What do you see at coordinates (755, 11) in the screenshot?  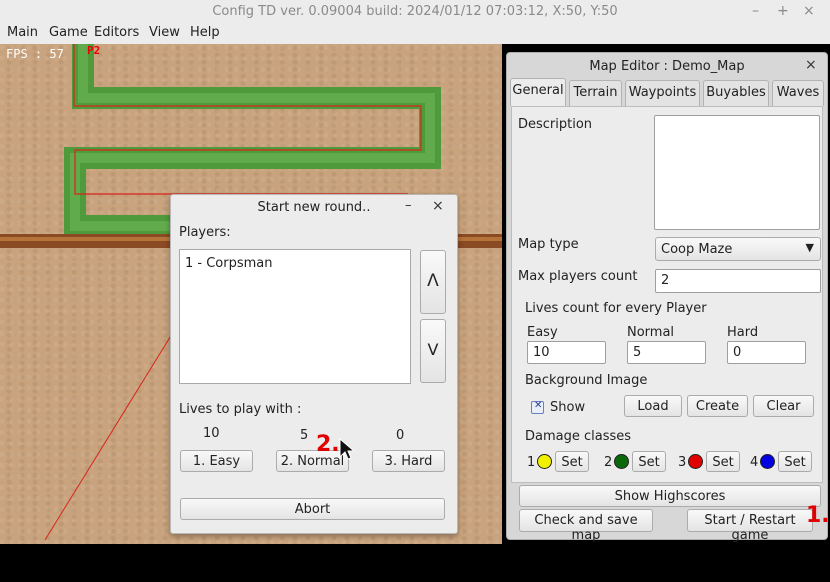 I see `minimize-icon: –` at bounding box center [755, 11].